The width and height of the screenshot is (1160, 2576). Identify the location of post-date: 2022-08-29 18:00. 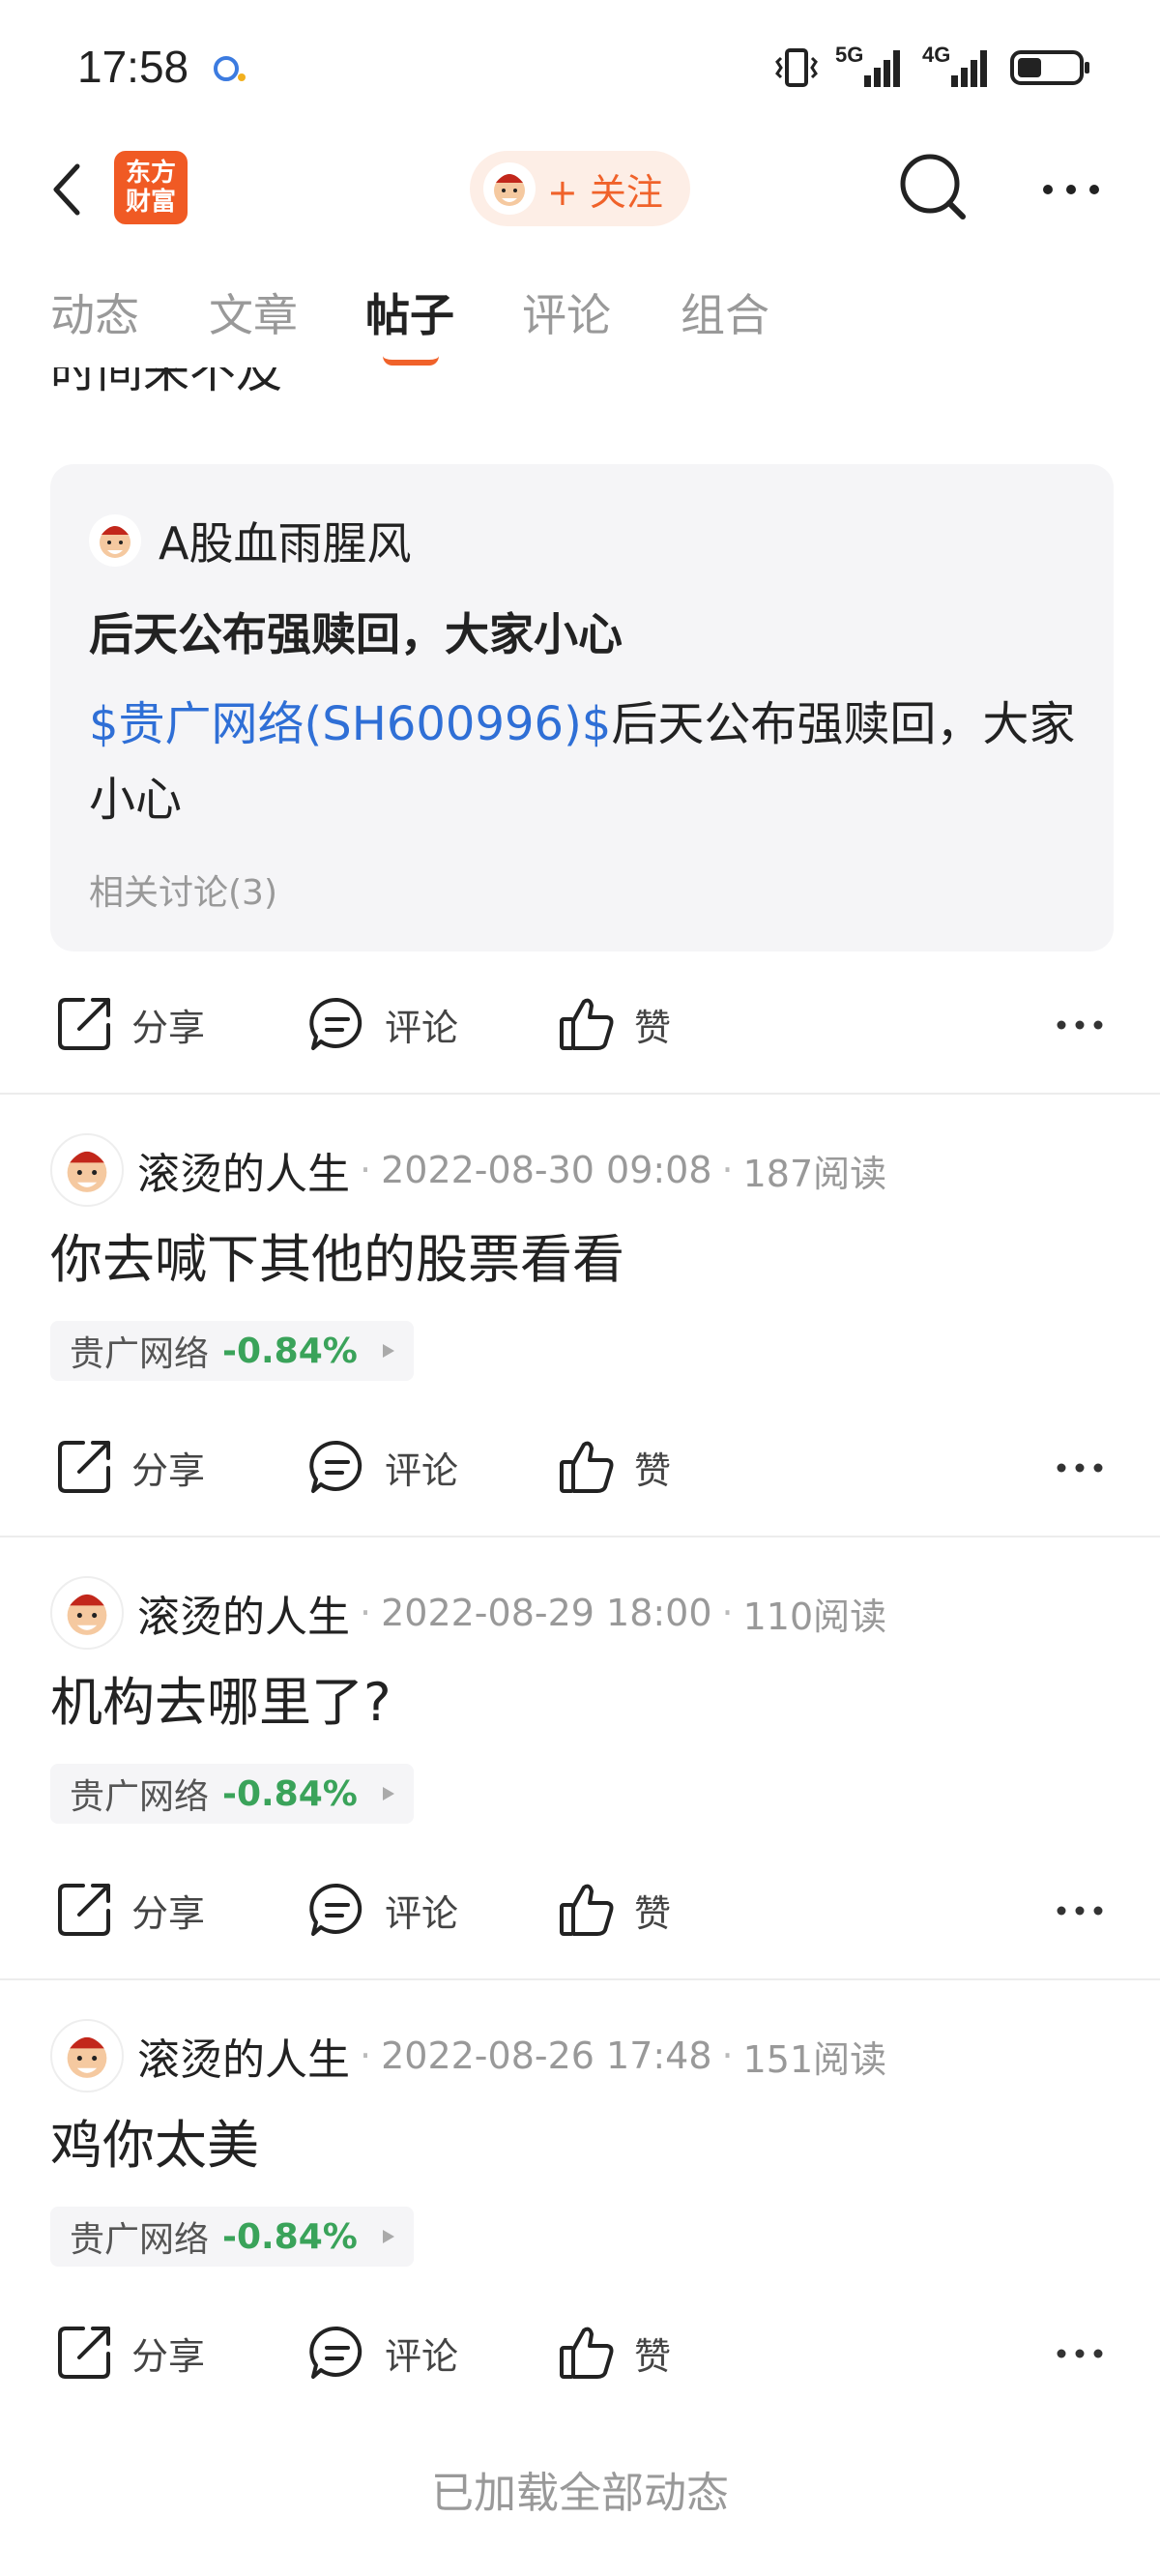
(547, 1613).